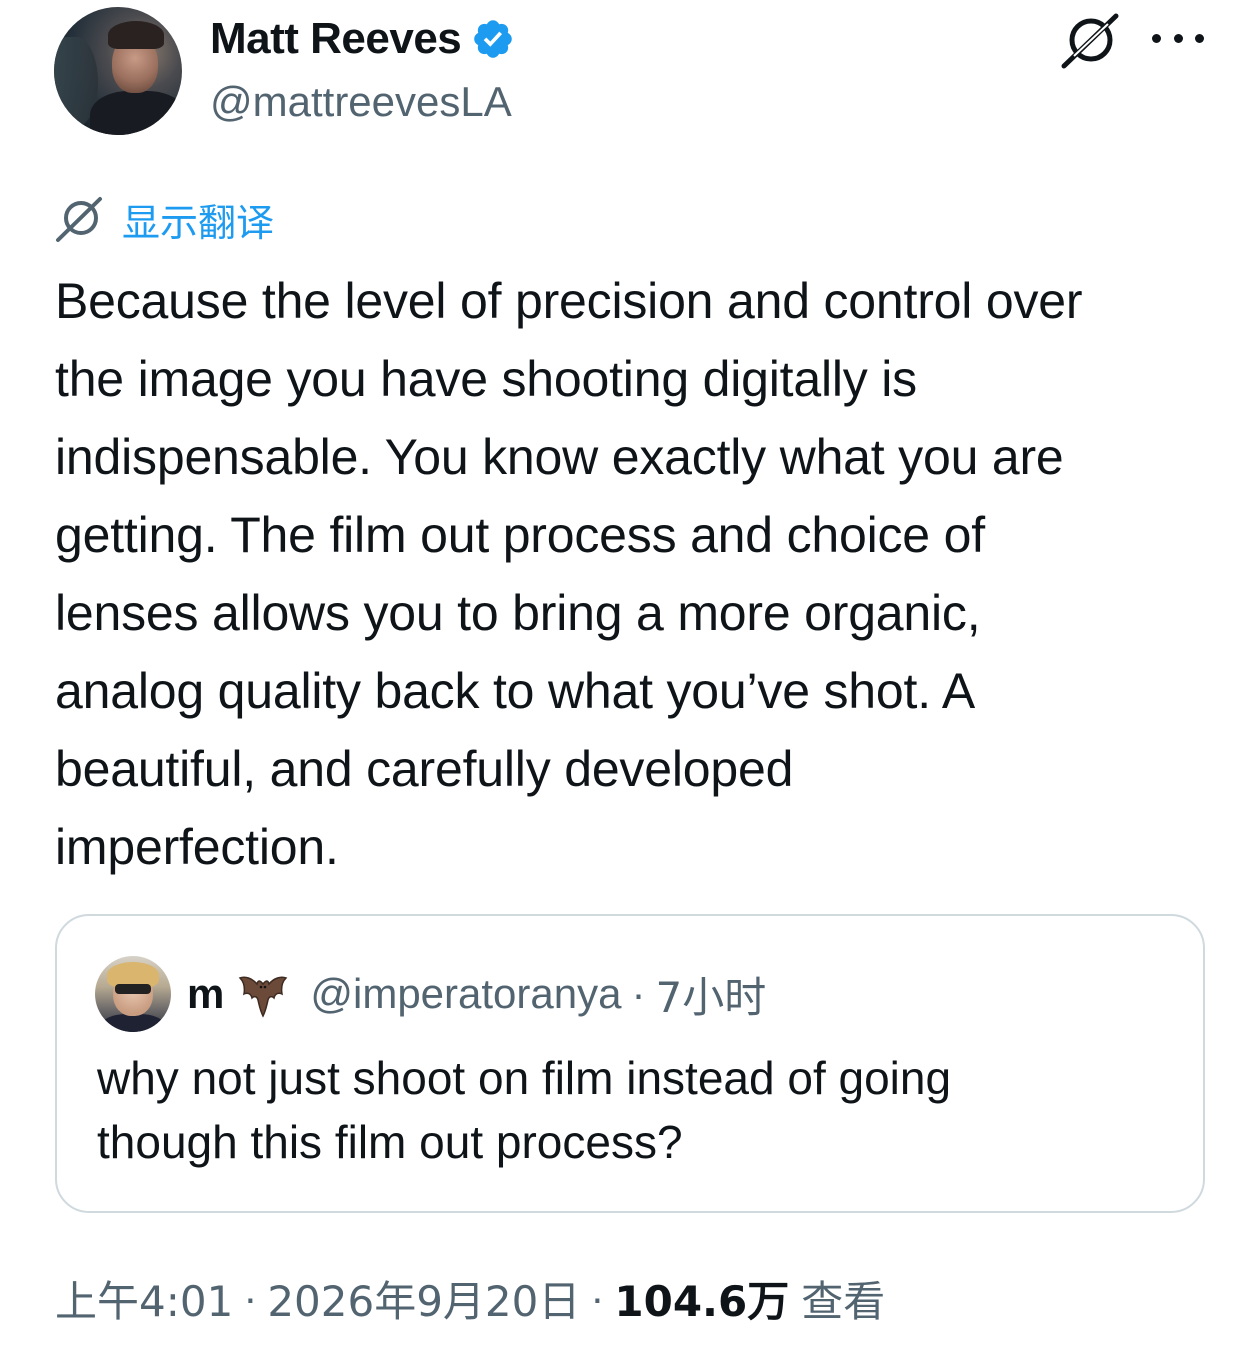  I want to click on author-handle: @mattreevesLA, so click(361, 102).